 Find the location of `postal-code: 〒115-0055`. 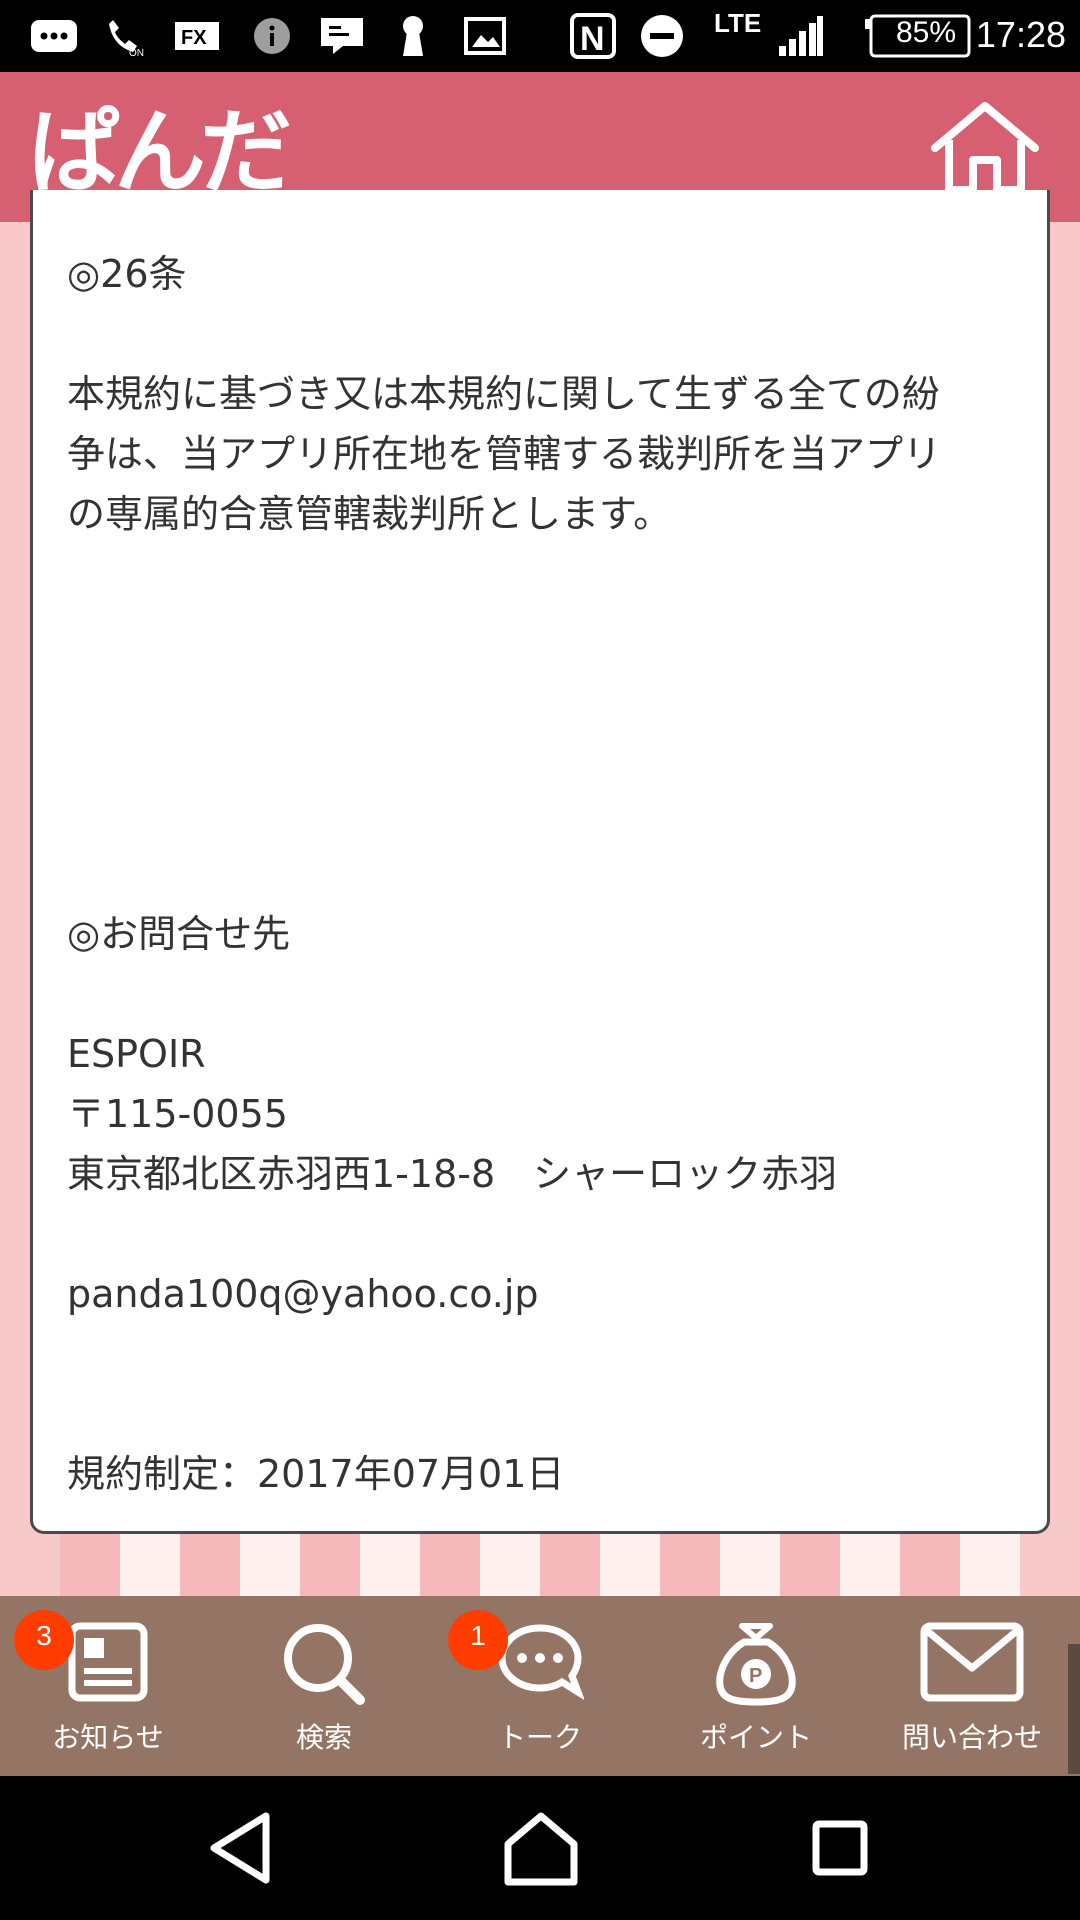

postal-code: 〒115-0055 is located at coordinates (177, 1114).